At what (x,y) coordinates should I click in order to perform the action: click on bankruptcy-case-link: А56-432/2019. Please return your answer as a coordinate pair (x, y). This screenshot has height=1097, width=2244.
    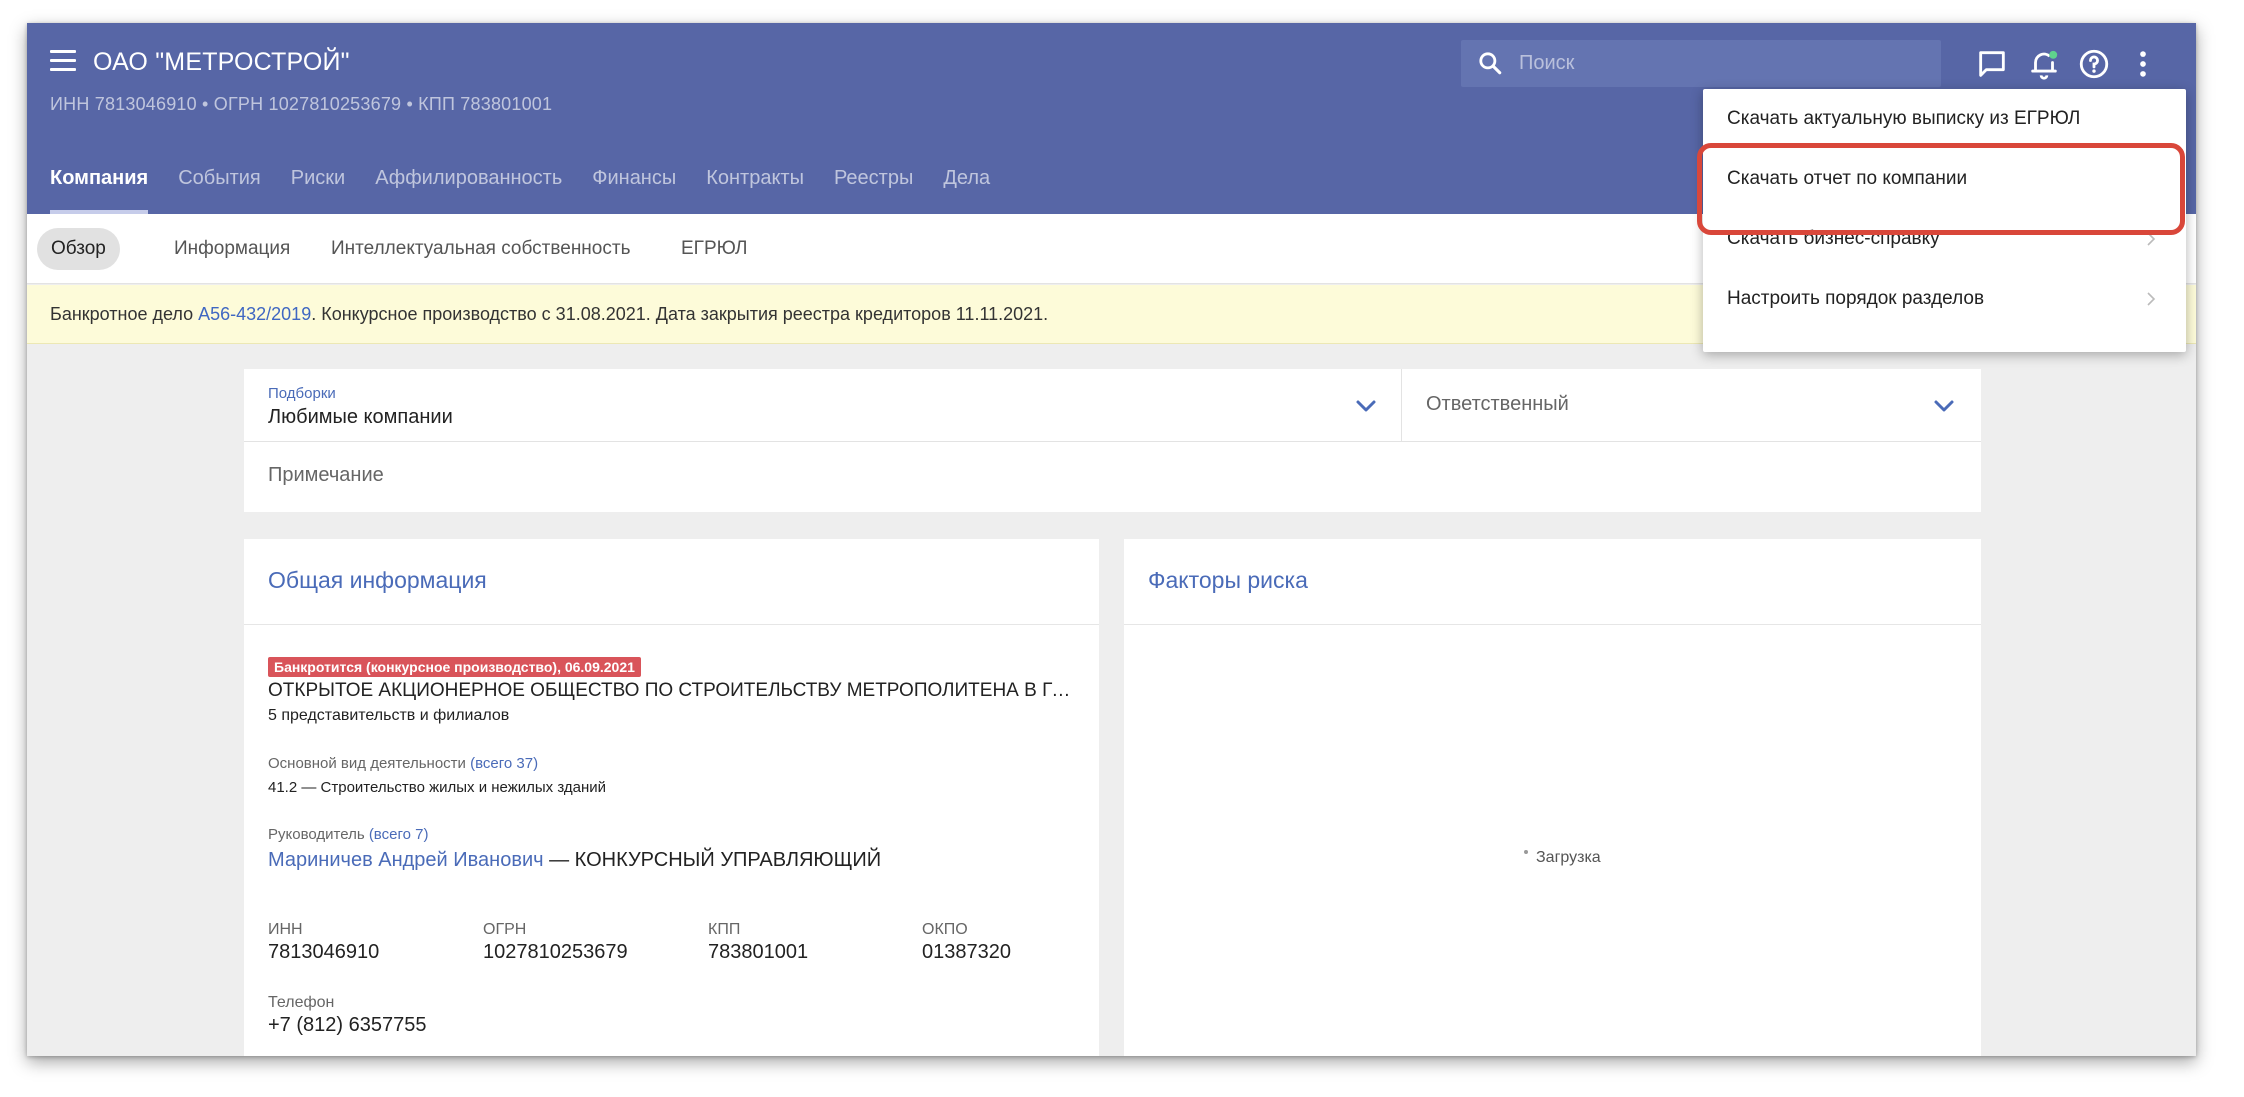
    Looking at the image, I should click on (254, 314).